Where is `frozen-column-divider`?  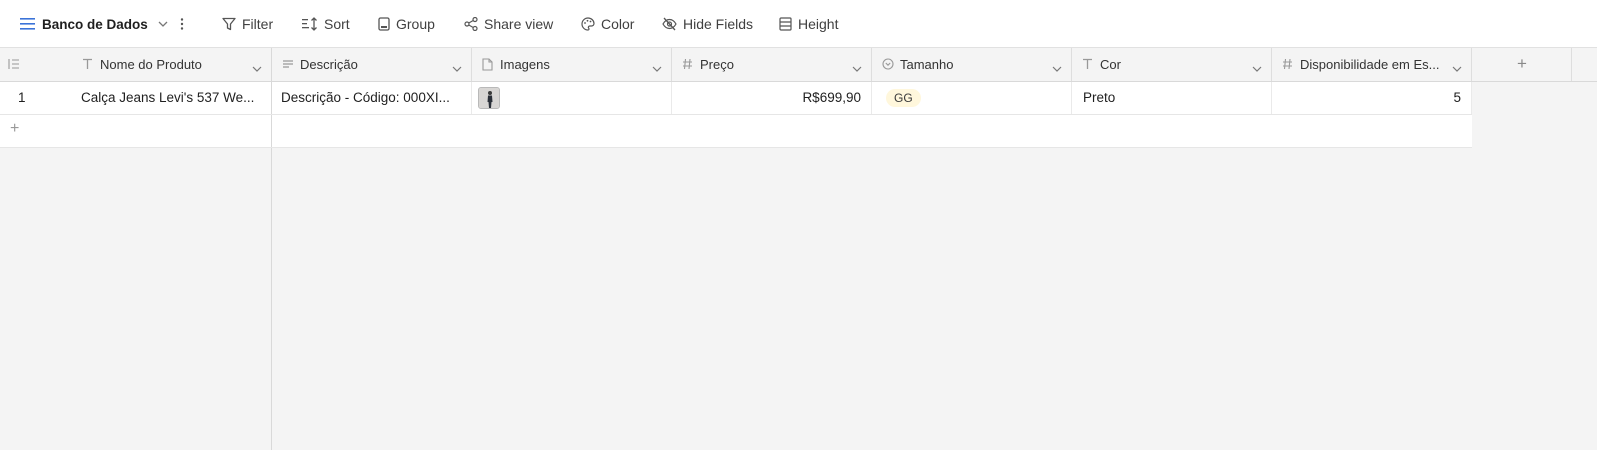
frozen-column-divider is located at coordinates (271, 299).